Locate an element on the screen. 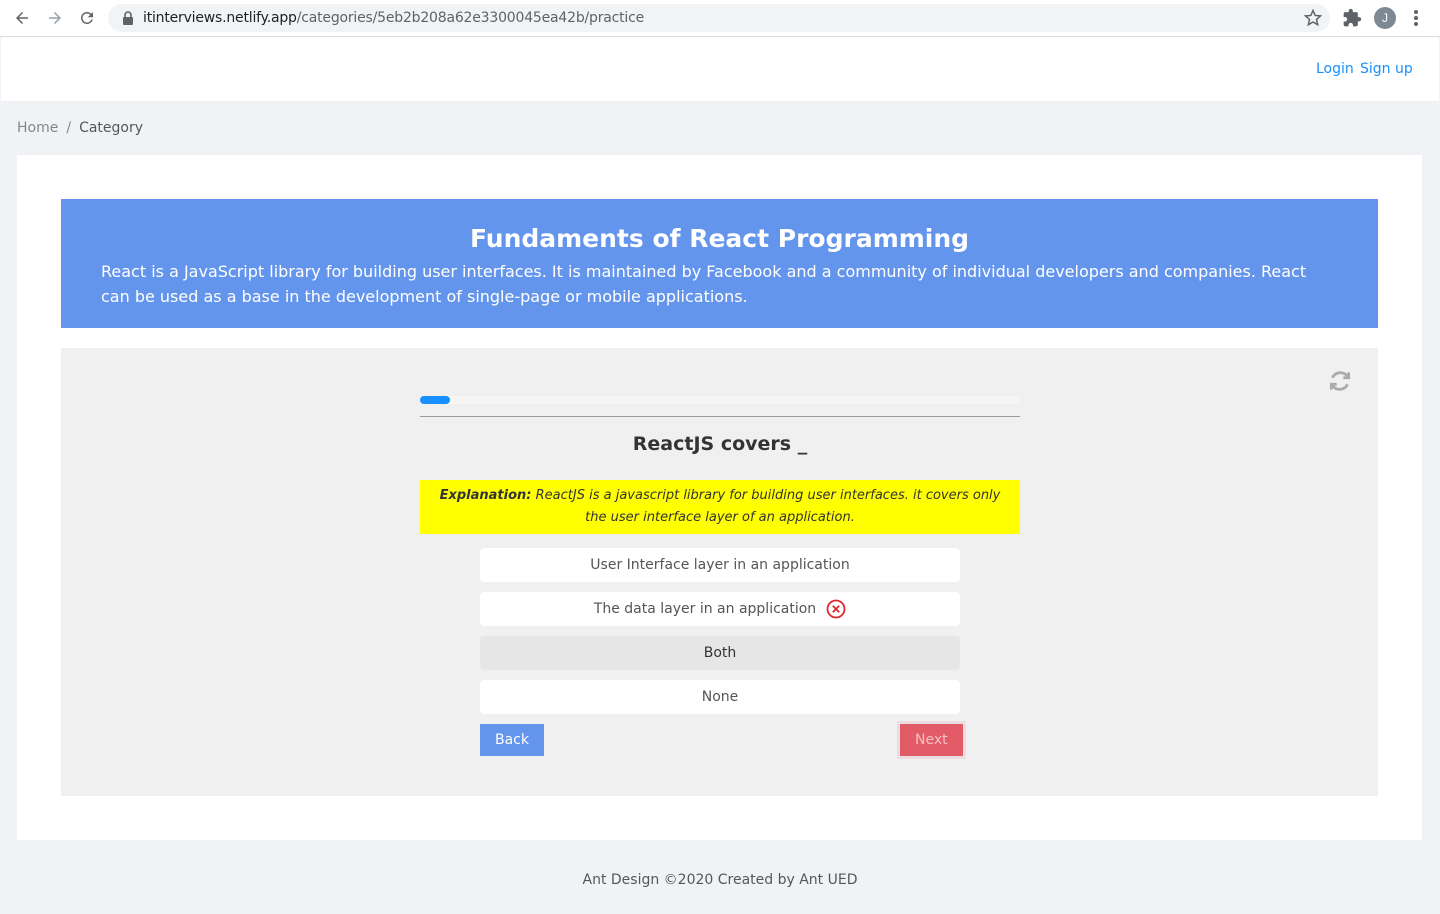 The width and height of the screenshot is (1440, 914). more-menu-icon is located at coordinates (1416, 18).